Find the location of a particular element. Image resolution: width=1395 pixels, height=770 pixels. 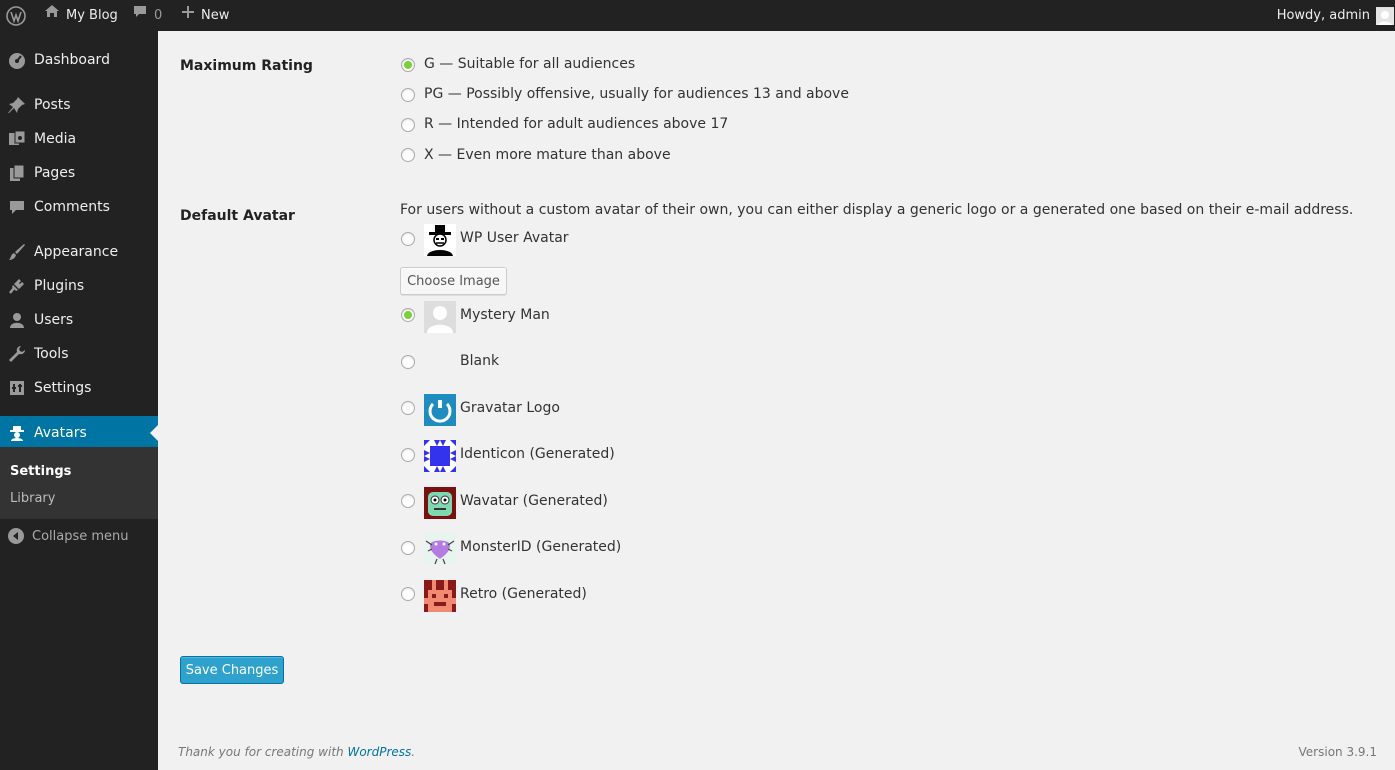

comment-icon is located at coordinates (17, 207).